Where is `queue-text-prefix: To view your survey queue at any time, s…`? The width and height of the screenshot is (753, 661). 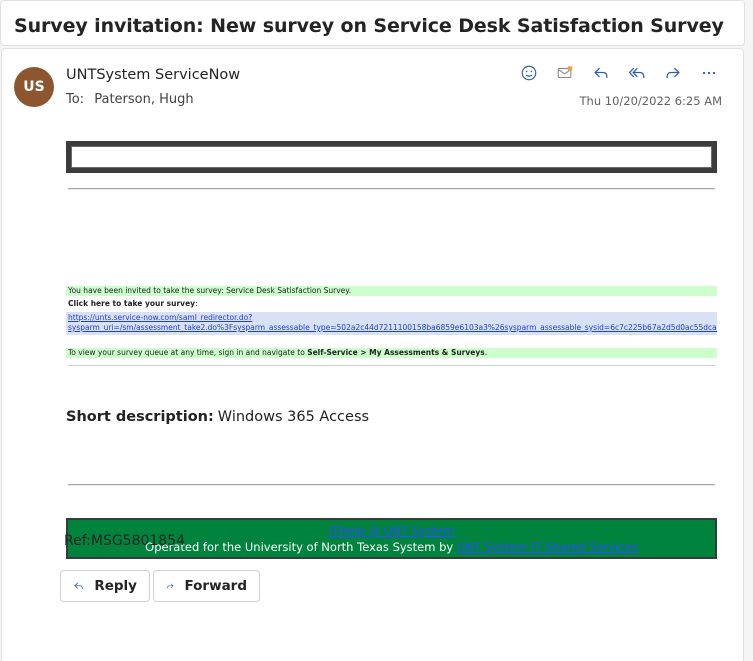 queue-text-prefix: To view your survey queue at any time, s… is located at coordinates (188, 352).